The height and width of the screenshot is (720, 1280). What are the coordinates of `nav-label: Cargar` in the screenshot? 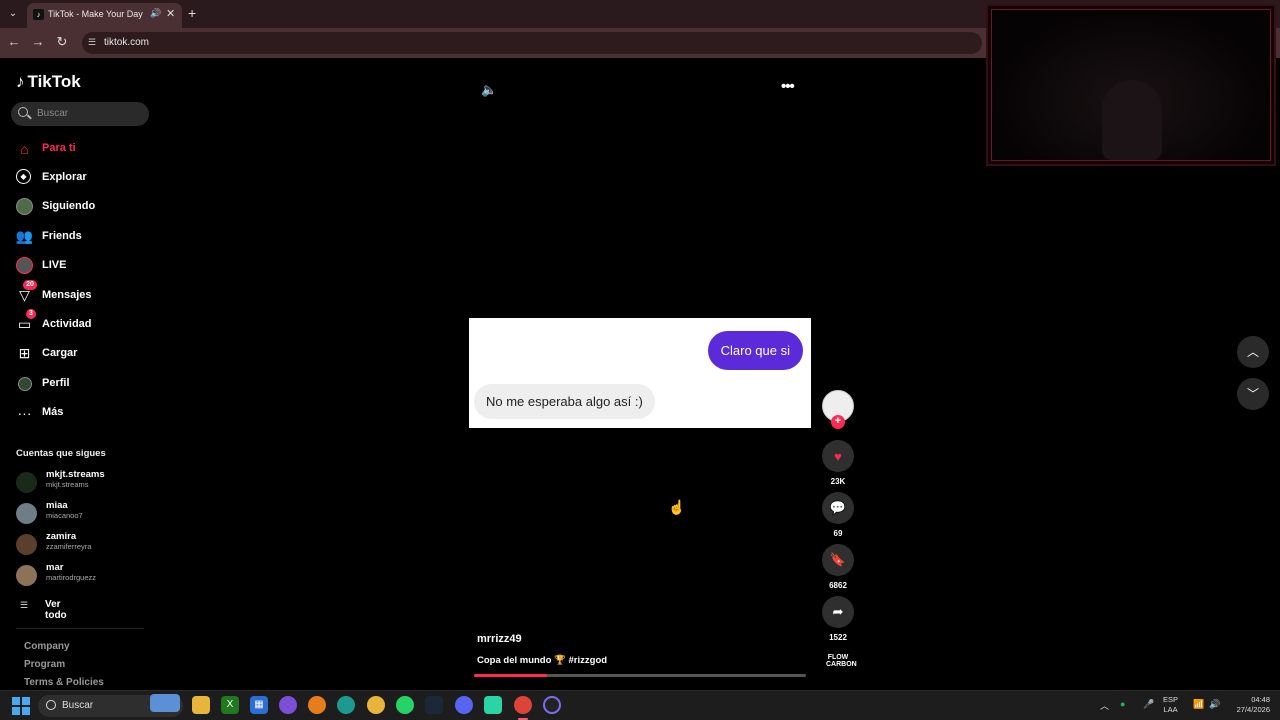 It's located at (60, 353).